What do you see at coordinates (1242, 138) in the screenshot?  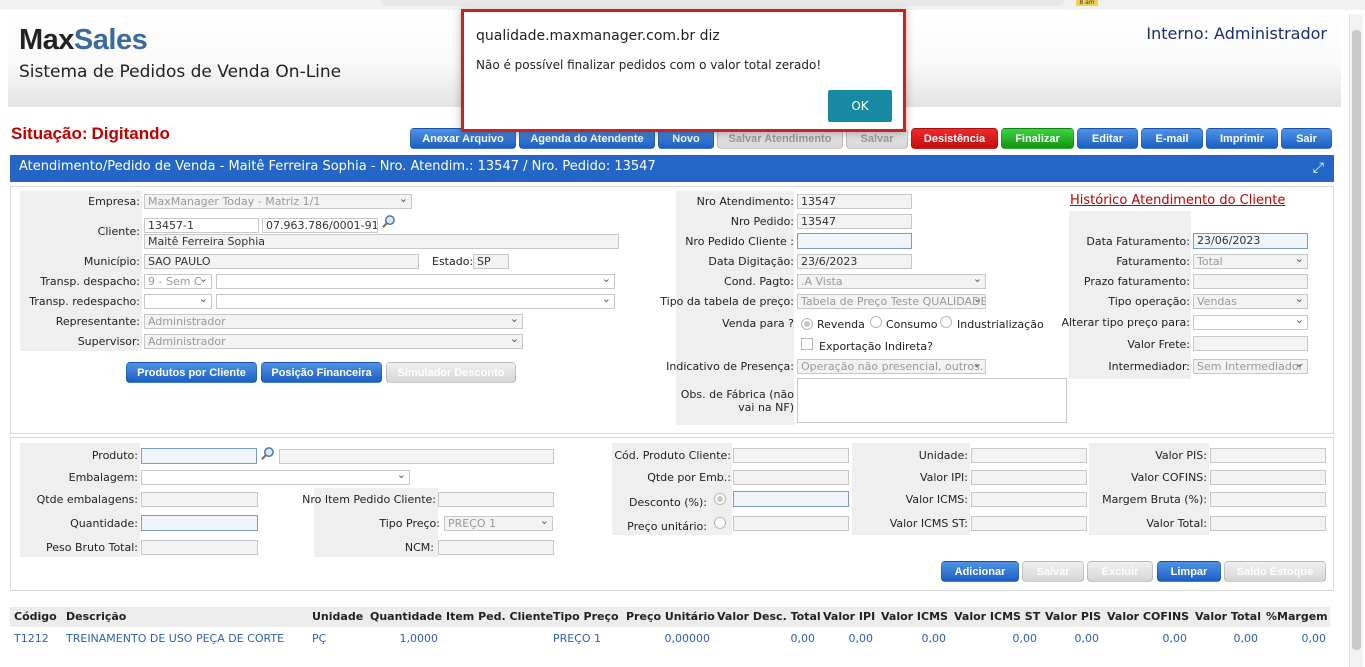 I see `imprimir-button: Imprimir` at bounding box center [1242, 138].